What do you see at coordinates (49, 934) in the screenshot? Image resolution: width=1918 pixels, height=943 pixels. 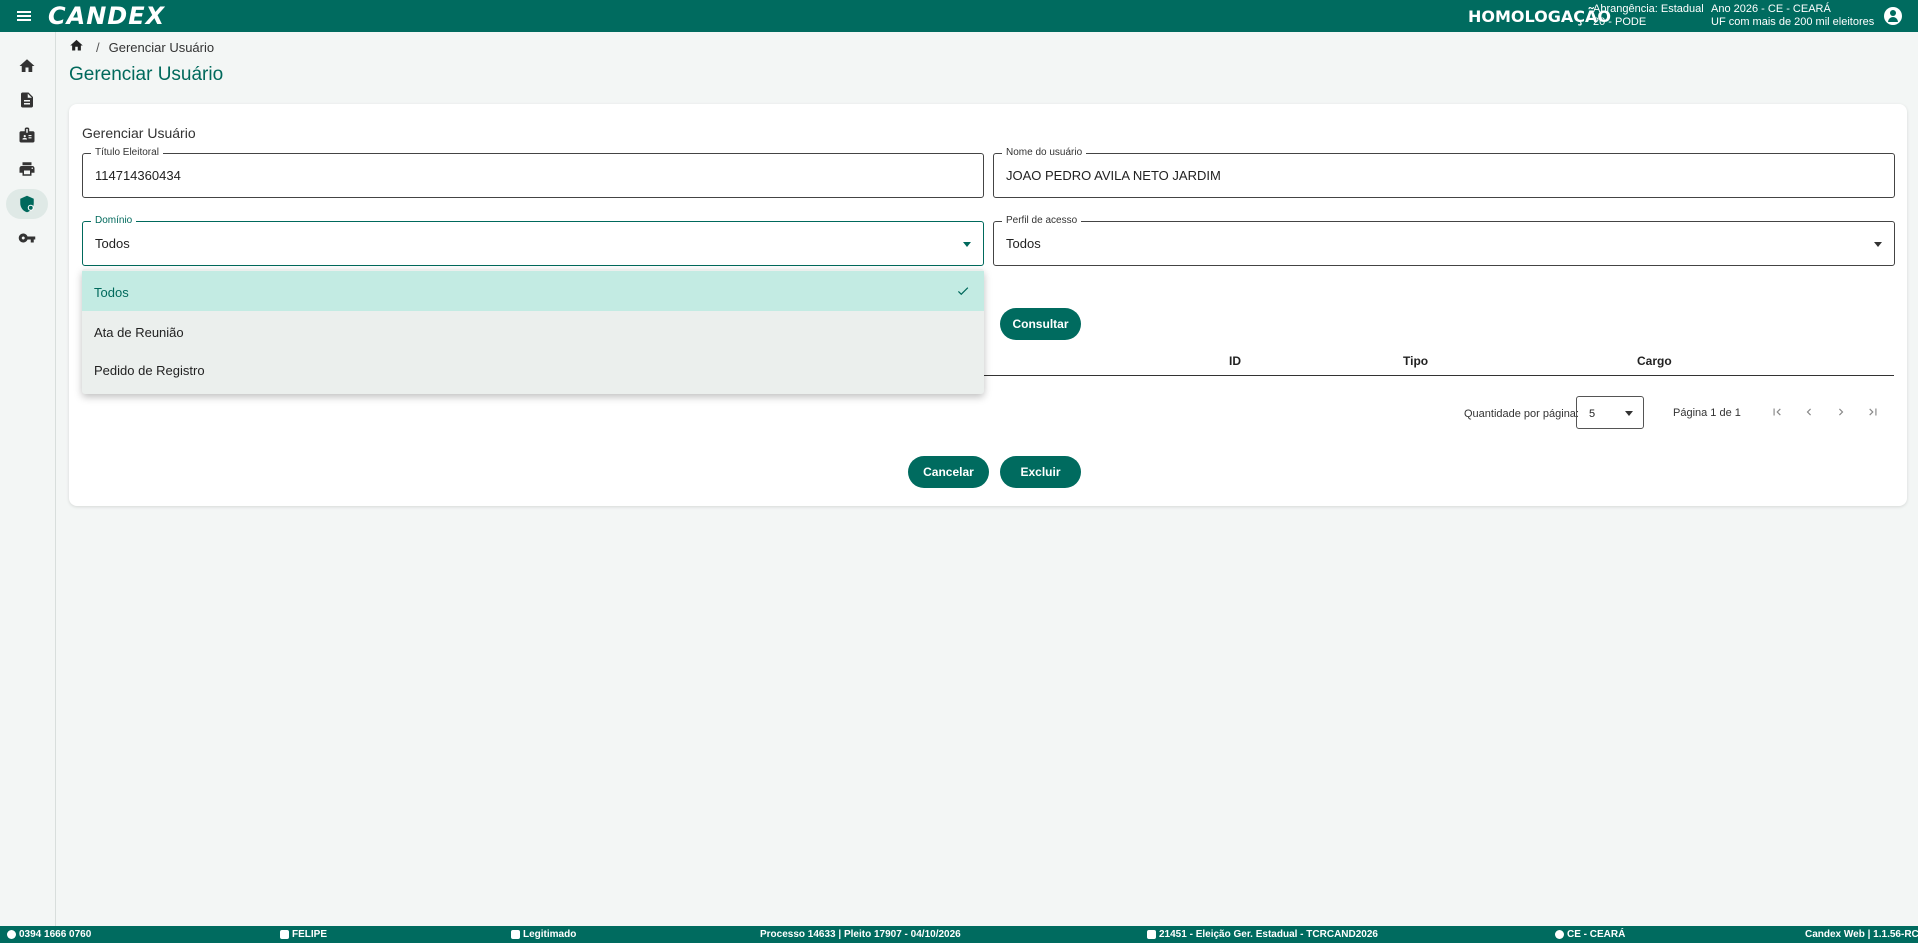 I see `footer-phone: 0394 1666 0760` at bounding box center [49, 934].